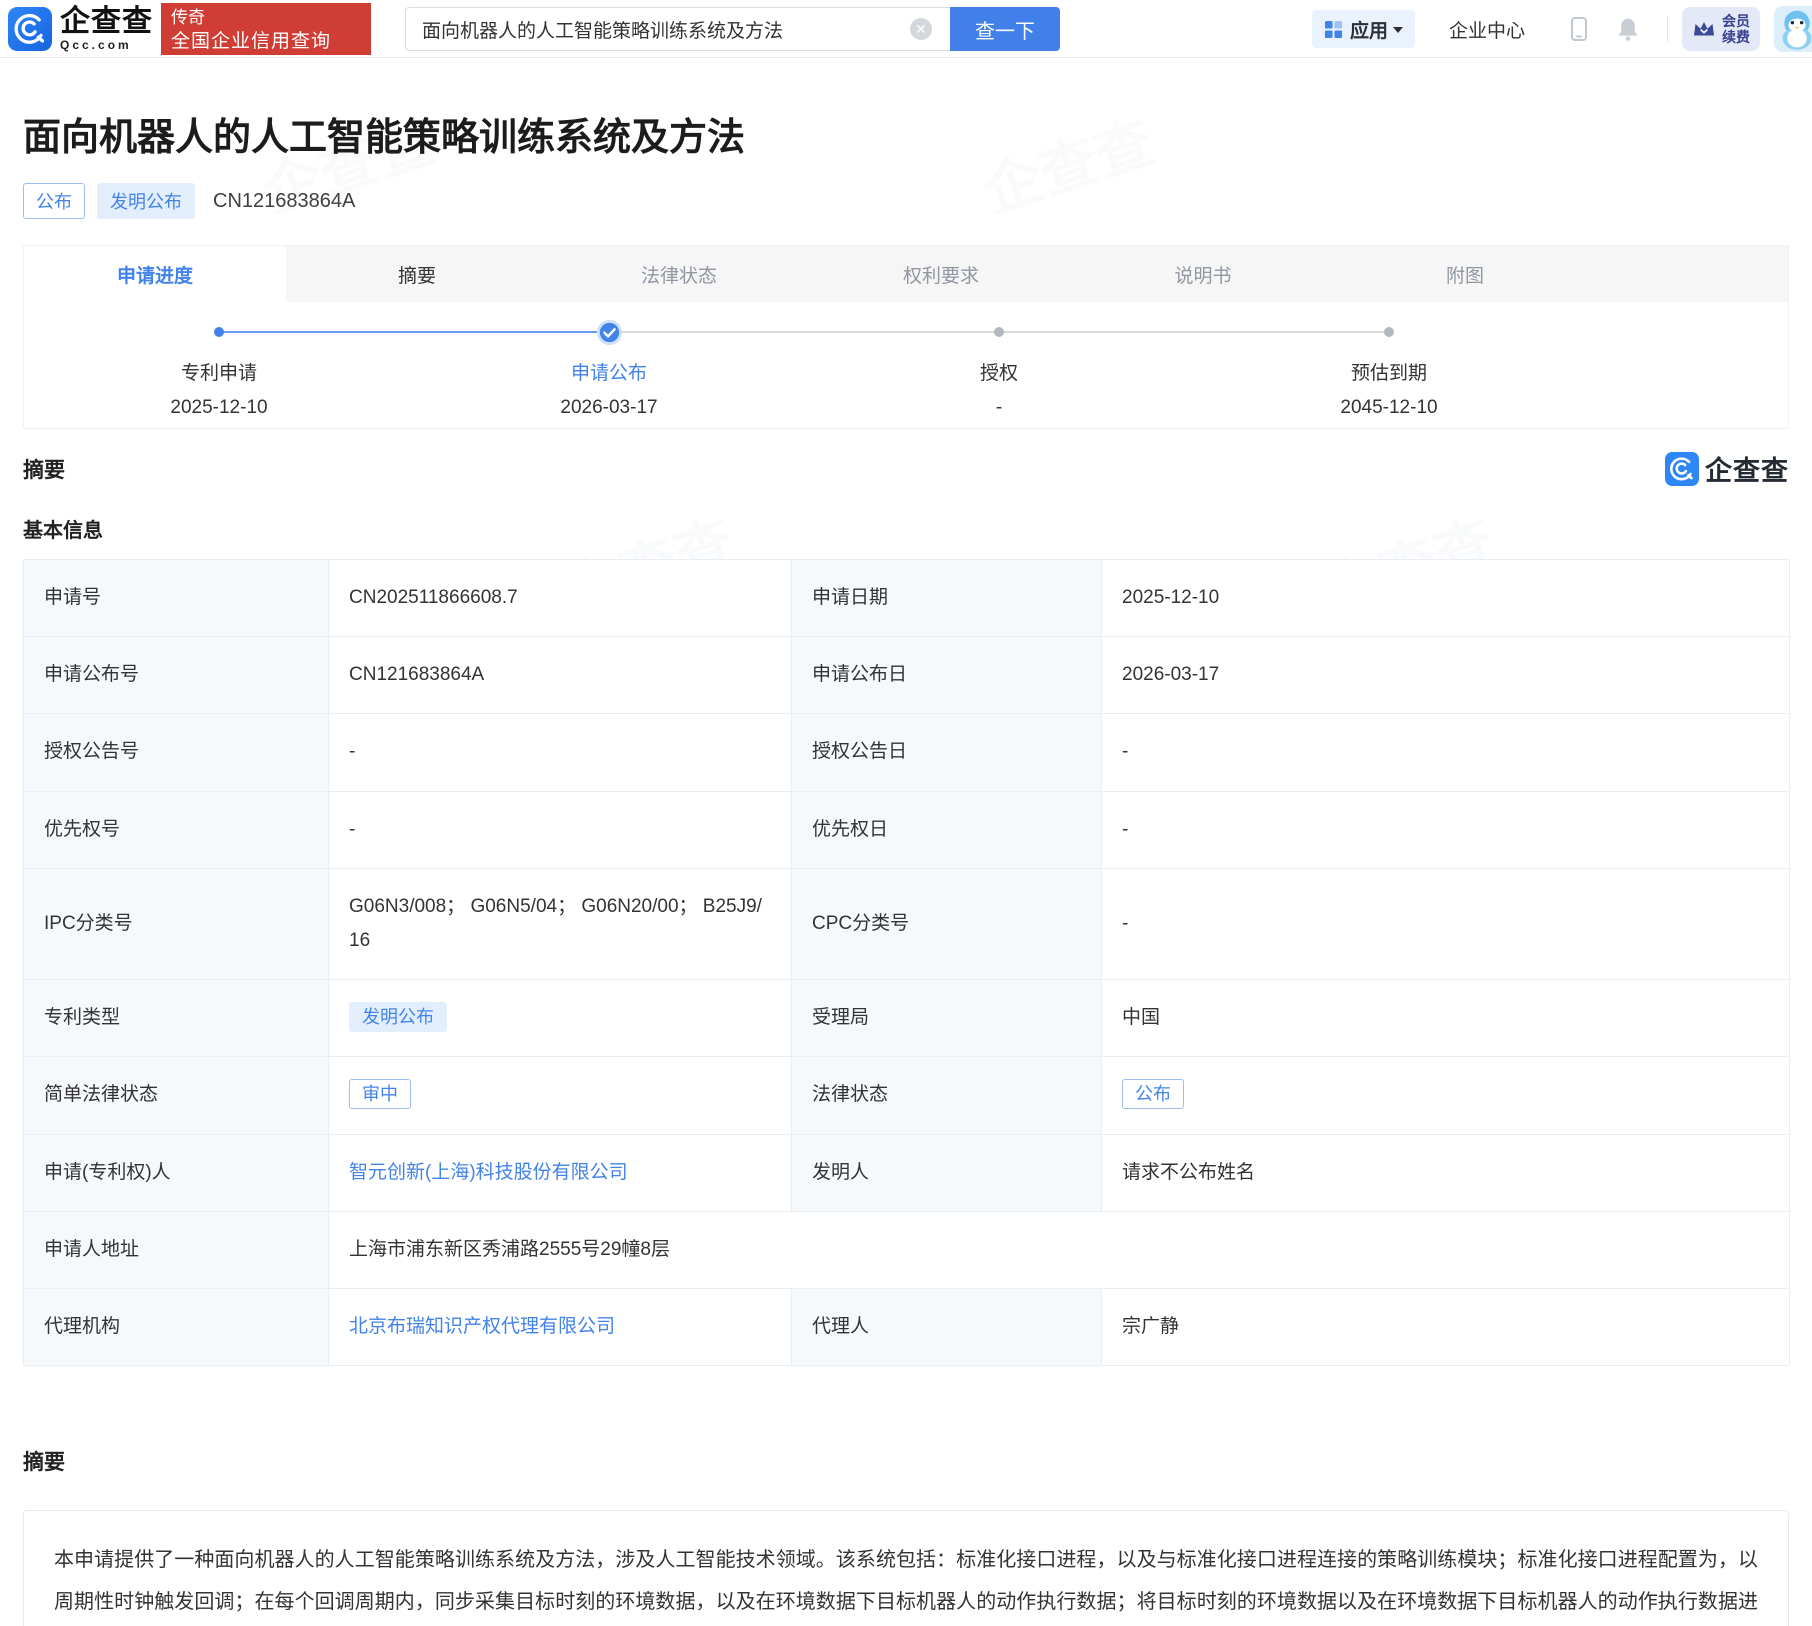 Image resolution: width=1812 pixels, height=1626 pixels. What do you see at coordinates (155, 274) in the screenshot?
I see `tab-application-progress: 申请进度` at bounding box center [155, 274].